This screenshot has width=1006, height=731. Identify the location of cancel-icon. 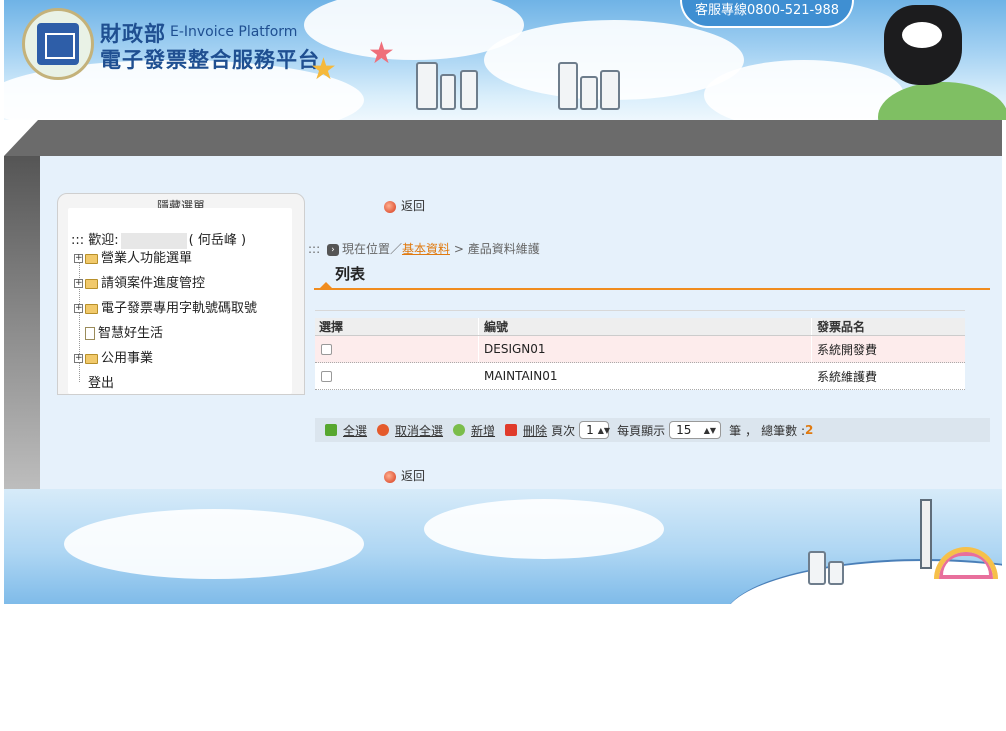
(383, 430).